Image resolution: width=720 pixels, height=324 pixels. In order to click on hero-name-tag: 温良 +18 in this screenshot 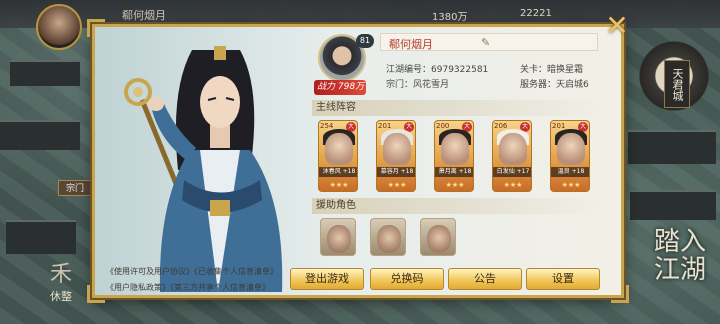, I will do `click(570, 172)`.